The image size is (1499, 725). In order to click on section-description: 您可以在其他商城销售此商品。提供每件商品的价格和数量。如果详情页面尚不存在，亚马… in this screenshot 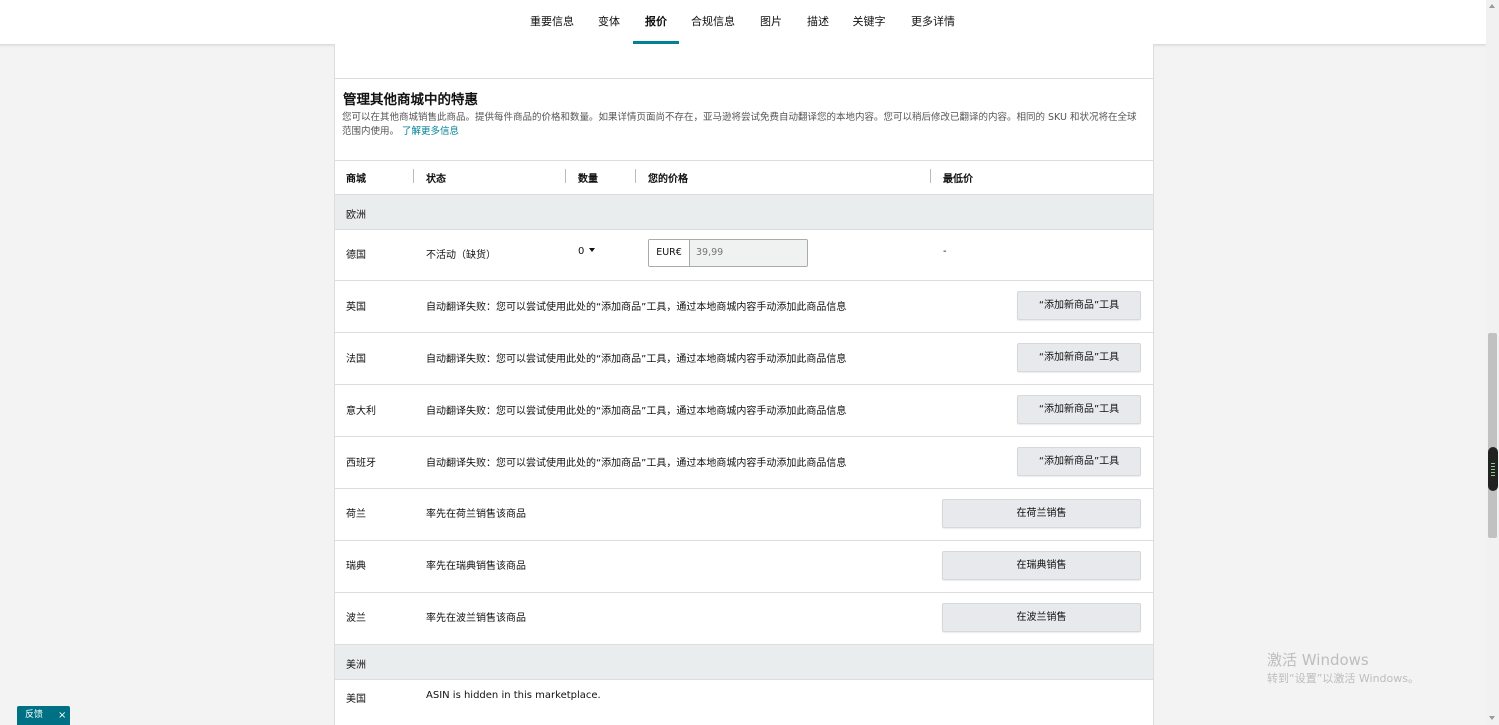, I will do `click(742, 125)`.